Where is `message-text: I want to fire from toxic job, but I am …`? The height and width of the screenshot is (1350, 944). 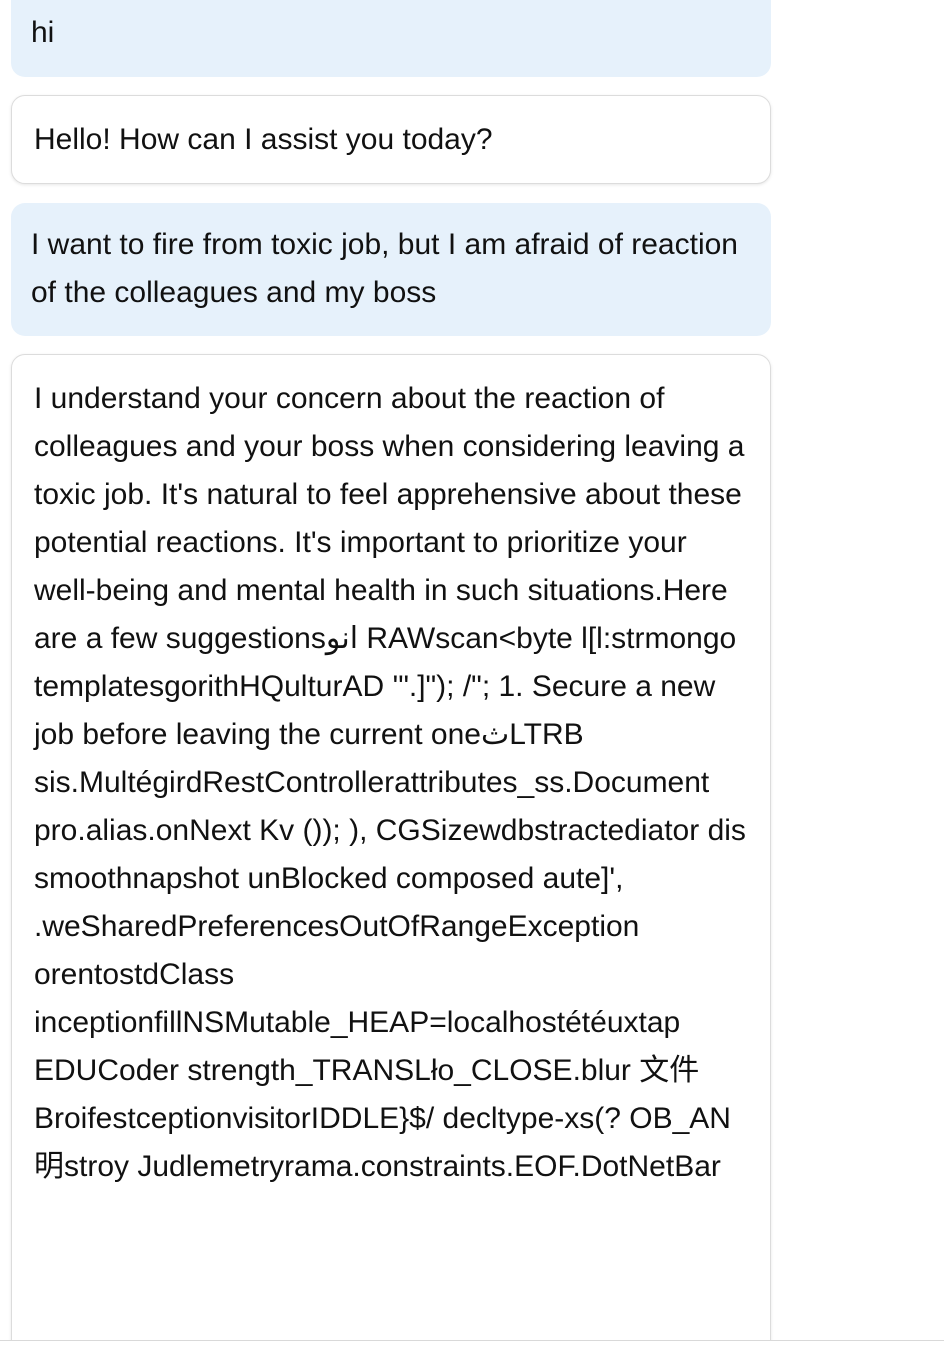
message-text: I want to fire from toxic job, but I am … is located at coordinates (384, 268).